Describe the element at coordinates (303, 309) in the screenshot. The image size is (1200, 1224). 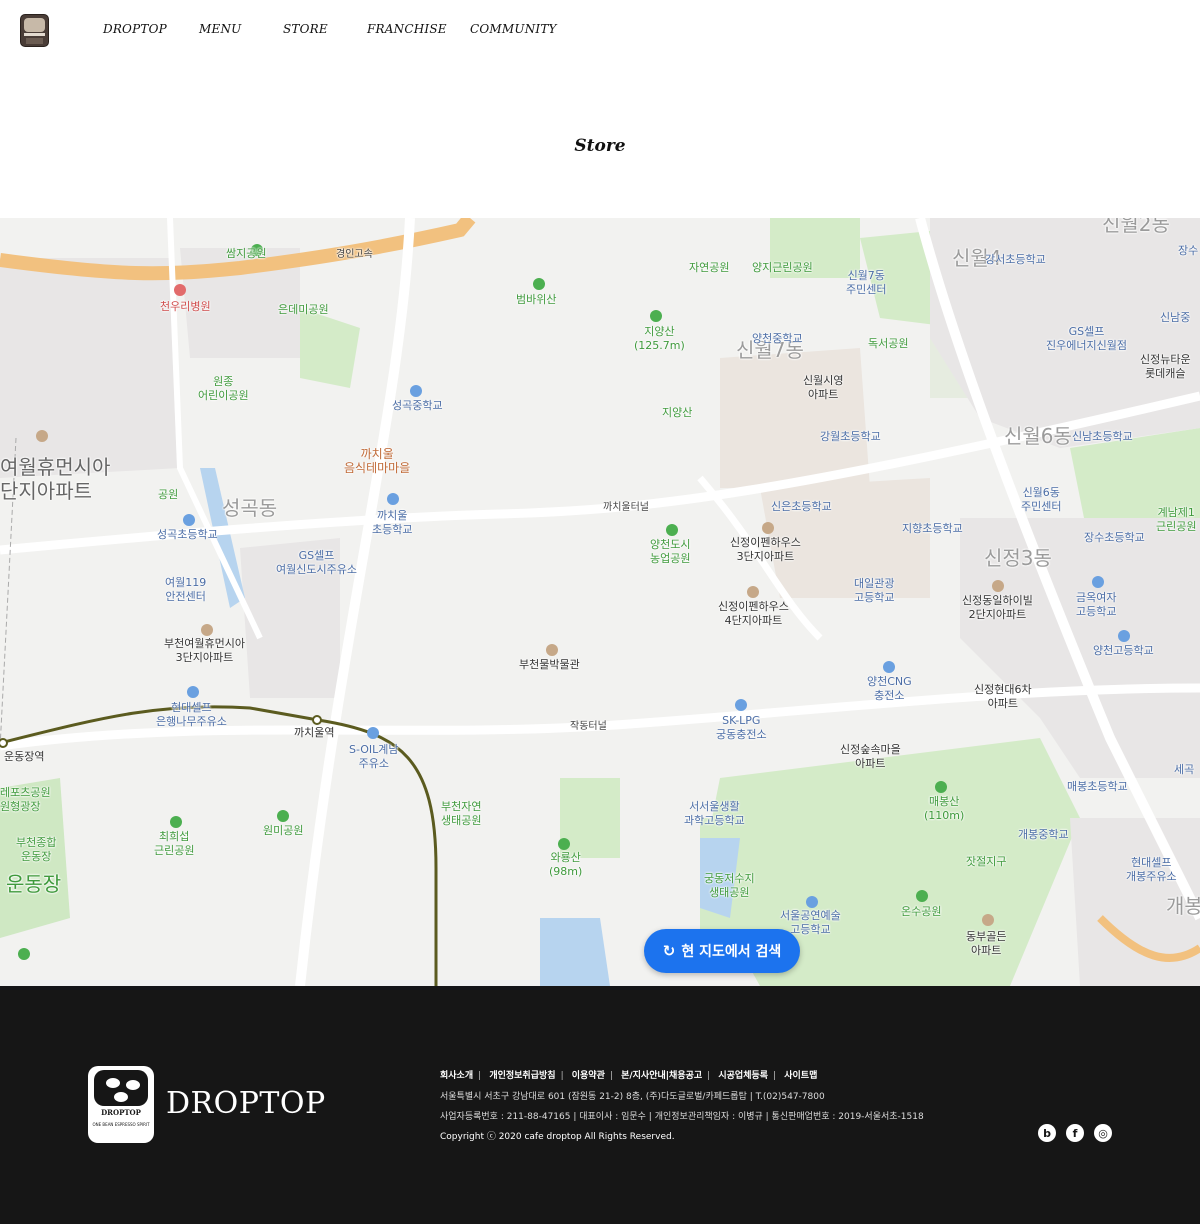
I see `map-label: 은데미공원` at that location.